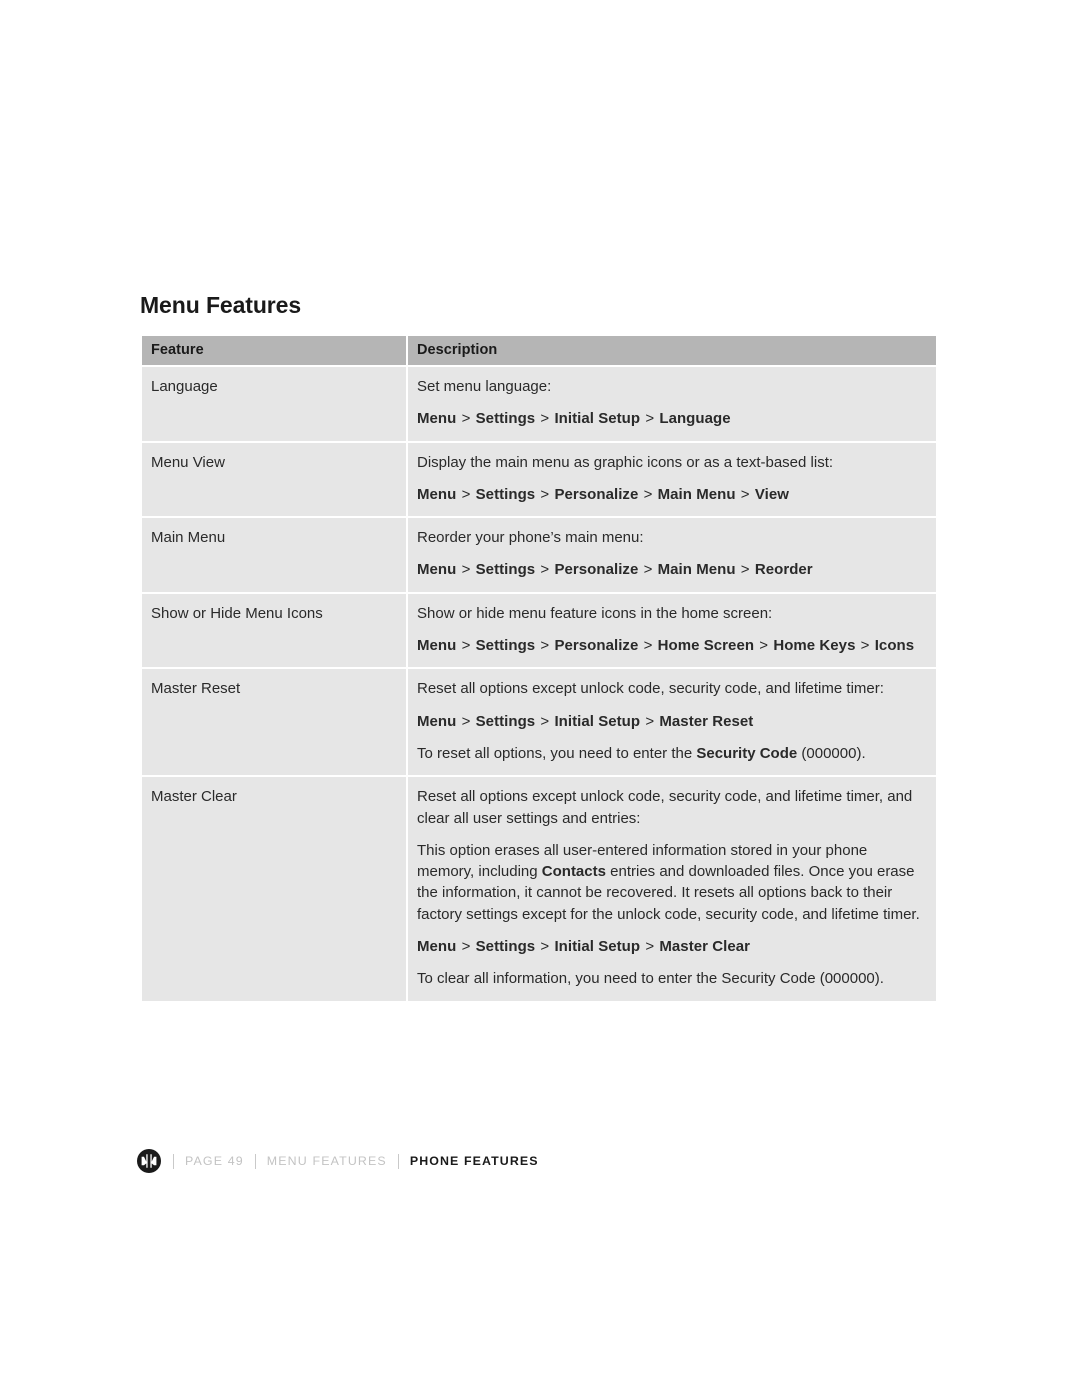 This screenshot has width=1080, height=1397. I want to click on column-header-description: Description, so click(672, 350).